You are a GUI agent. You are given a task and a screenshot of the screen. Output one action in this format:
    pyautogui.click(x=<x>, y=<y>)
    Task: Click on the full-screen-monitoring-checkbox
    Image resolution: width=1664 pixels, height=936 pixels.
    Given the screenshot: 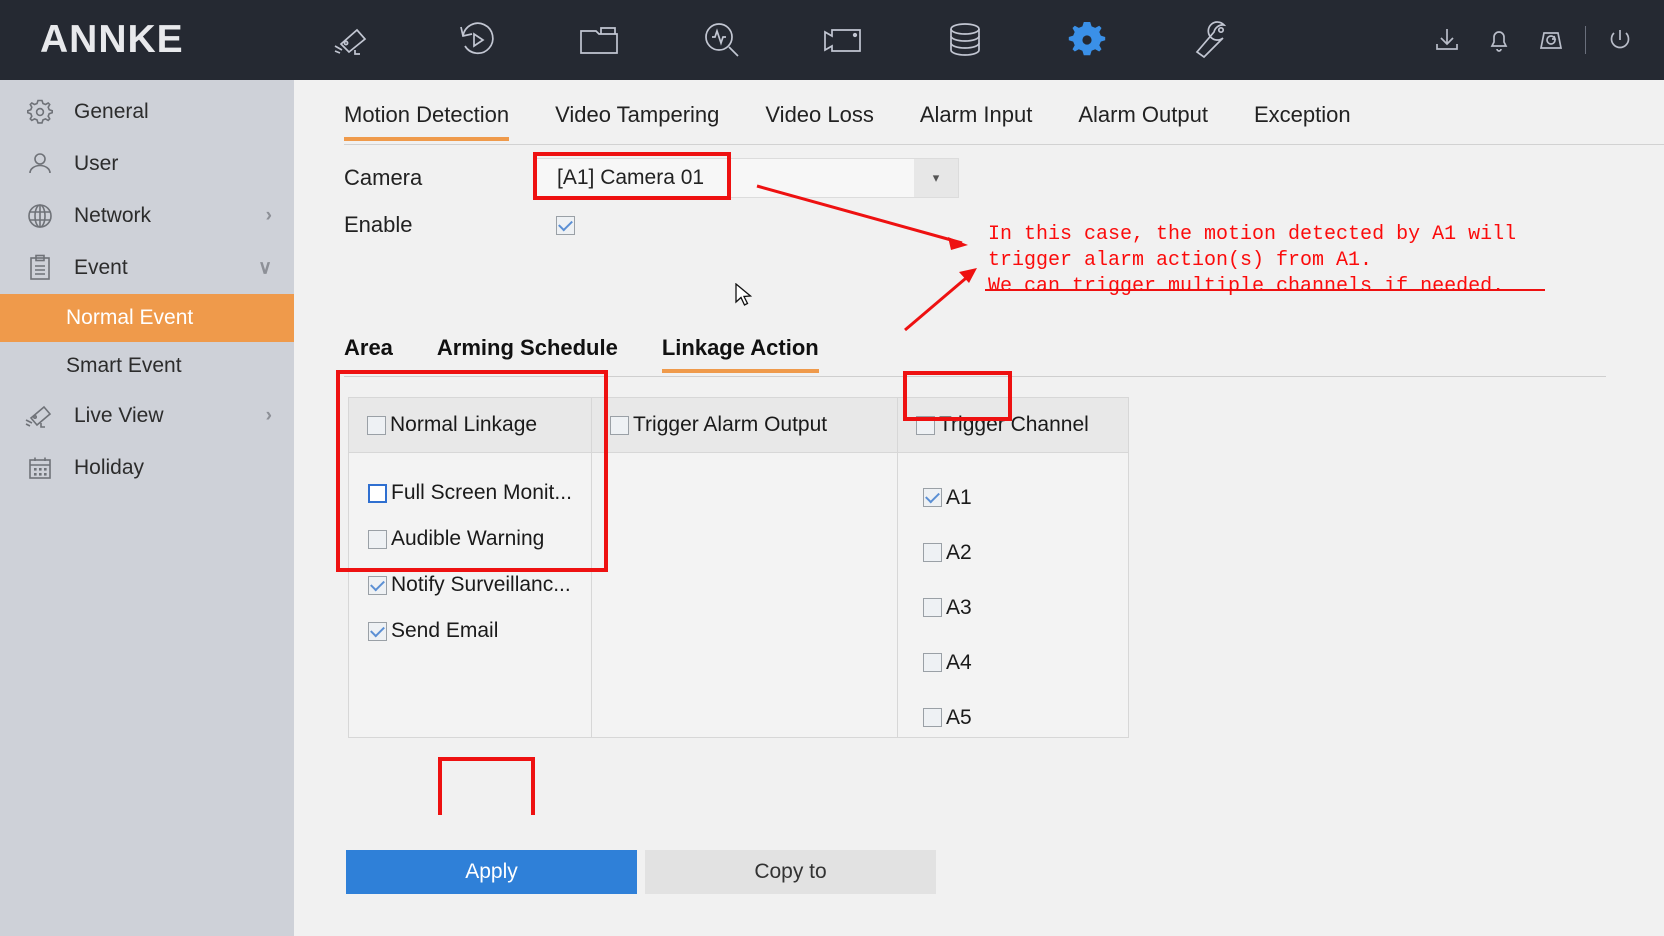 What is the action you would take?
    pyautogui.click(x=377, y=493)
    